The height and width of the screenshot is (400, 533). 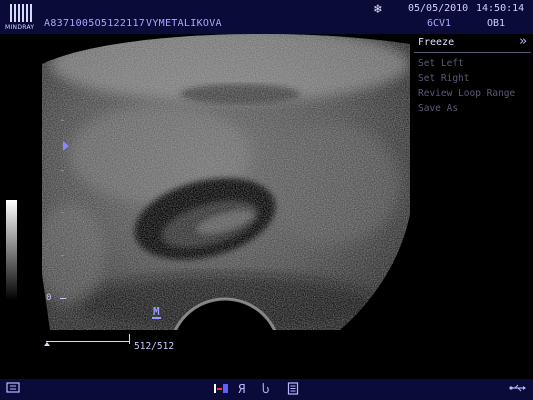 What do you see at coordinates (438, 108) in the screenshot?
I see `menu-item-save-as: Save As` at bounding box center [438, 108].